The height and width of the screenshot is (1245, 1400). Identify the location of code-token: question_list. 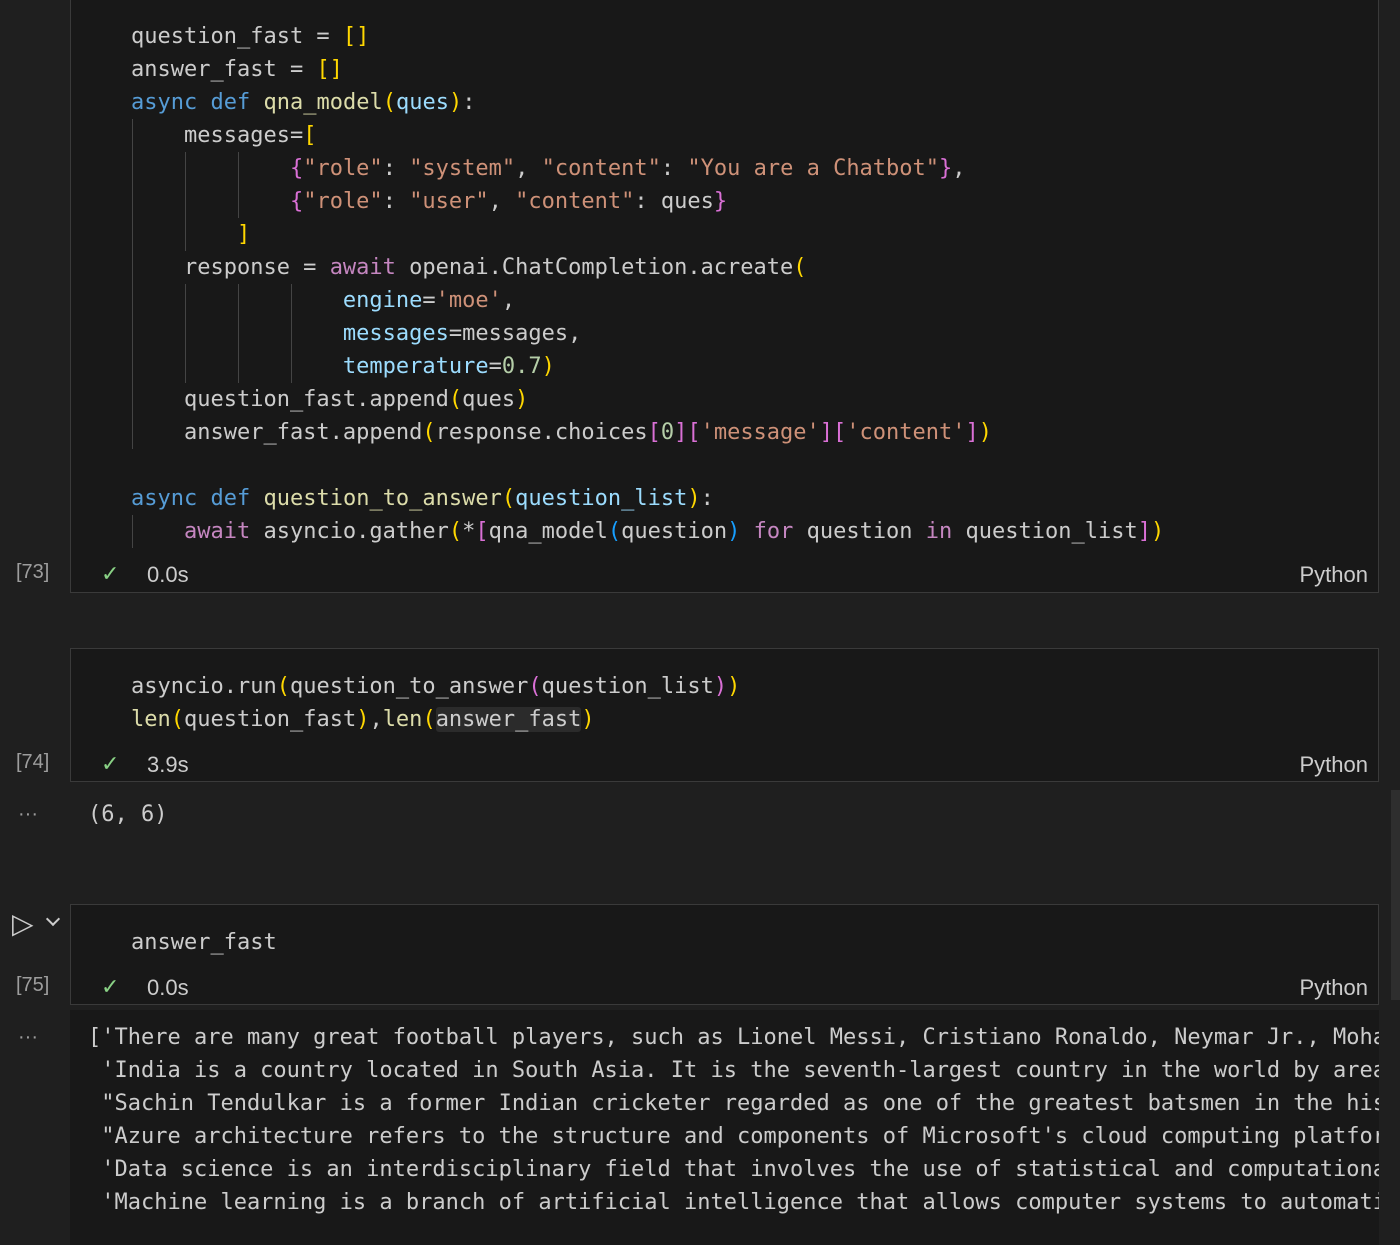
(1045, 531).